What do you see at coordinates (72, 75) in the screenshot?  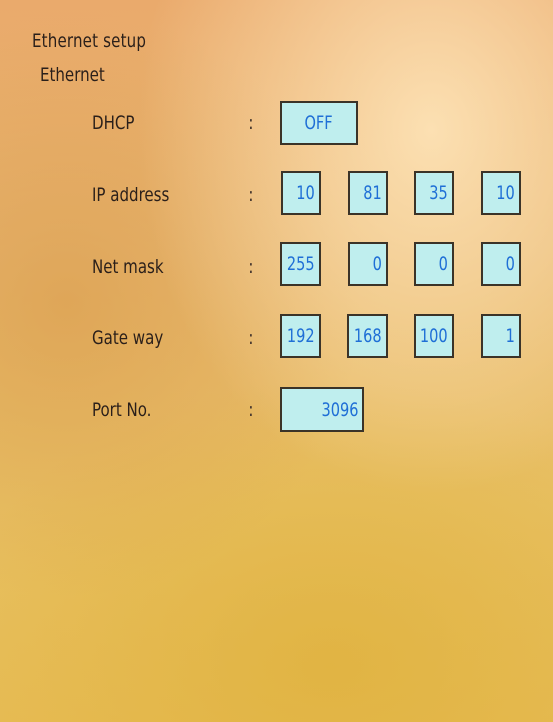 I see `section-title: Ethernet` at bounding box center [72, 75].